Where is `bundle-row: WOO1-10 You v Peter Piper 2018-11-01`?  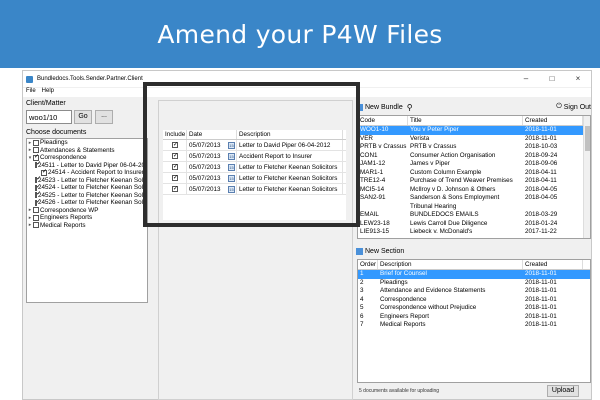
bundle-row: WOO1-10 You v Peter Piper 2018-11-01 is located at coordinates (474, 130).